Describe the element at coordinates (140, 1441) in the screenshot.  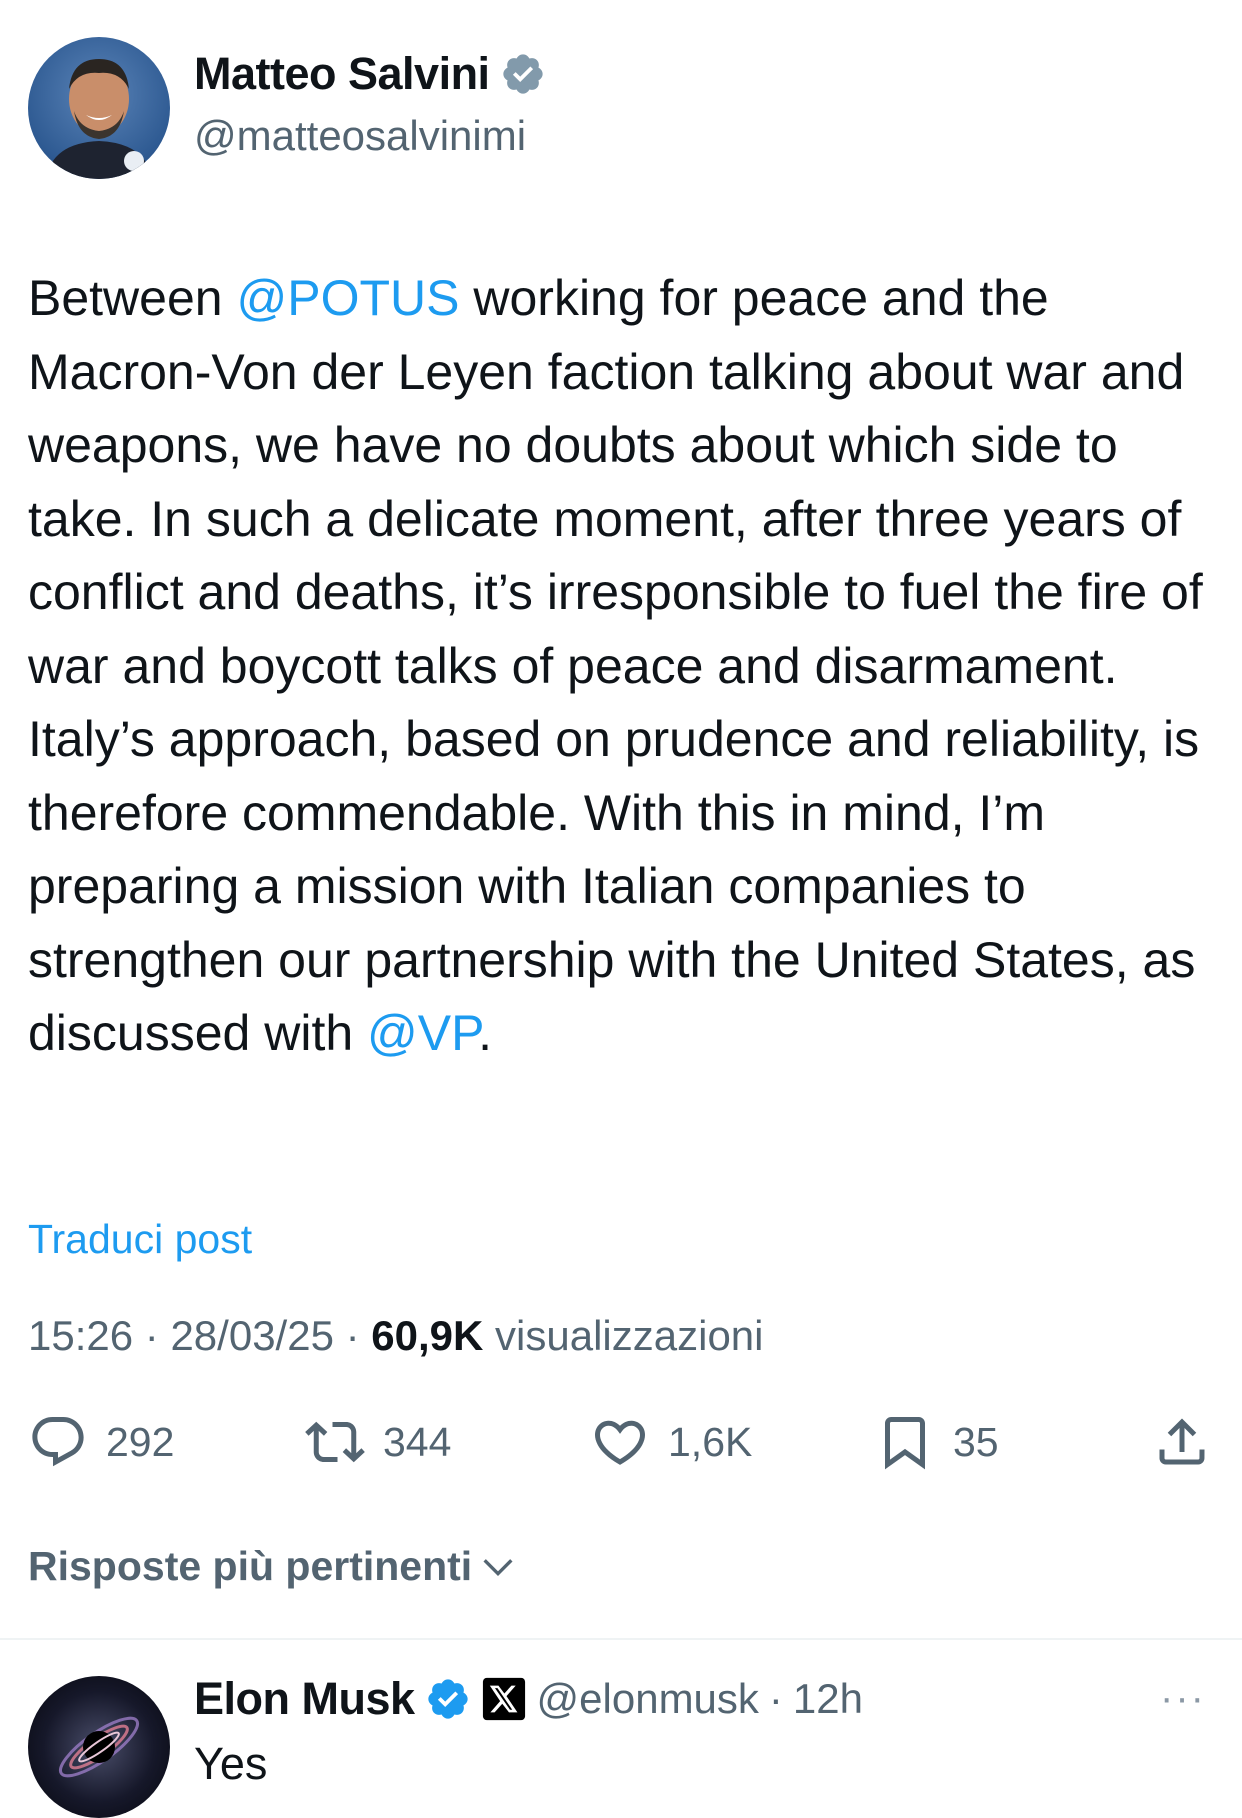
I see `reply-count: 292` at that location.